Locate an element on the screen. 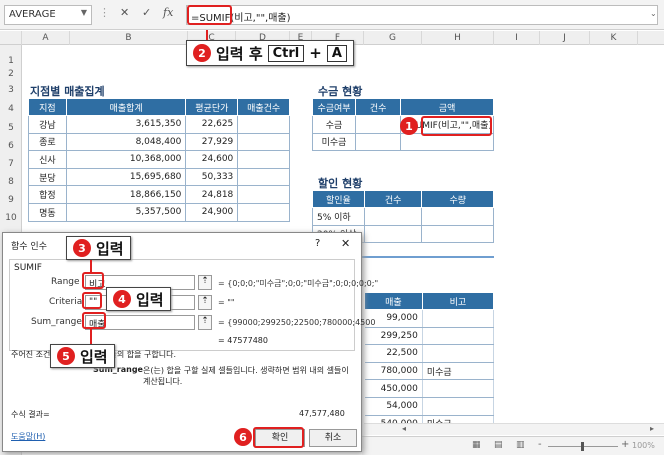  cell: 15,695,680 is located at coordinates (126, 177).